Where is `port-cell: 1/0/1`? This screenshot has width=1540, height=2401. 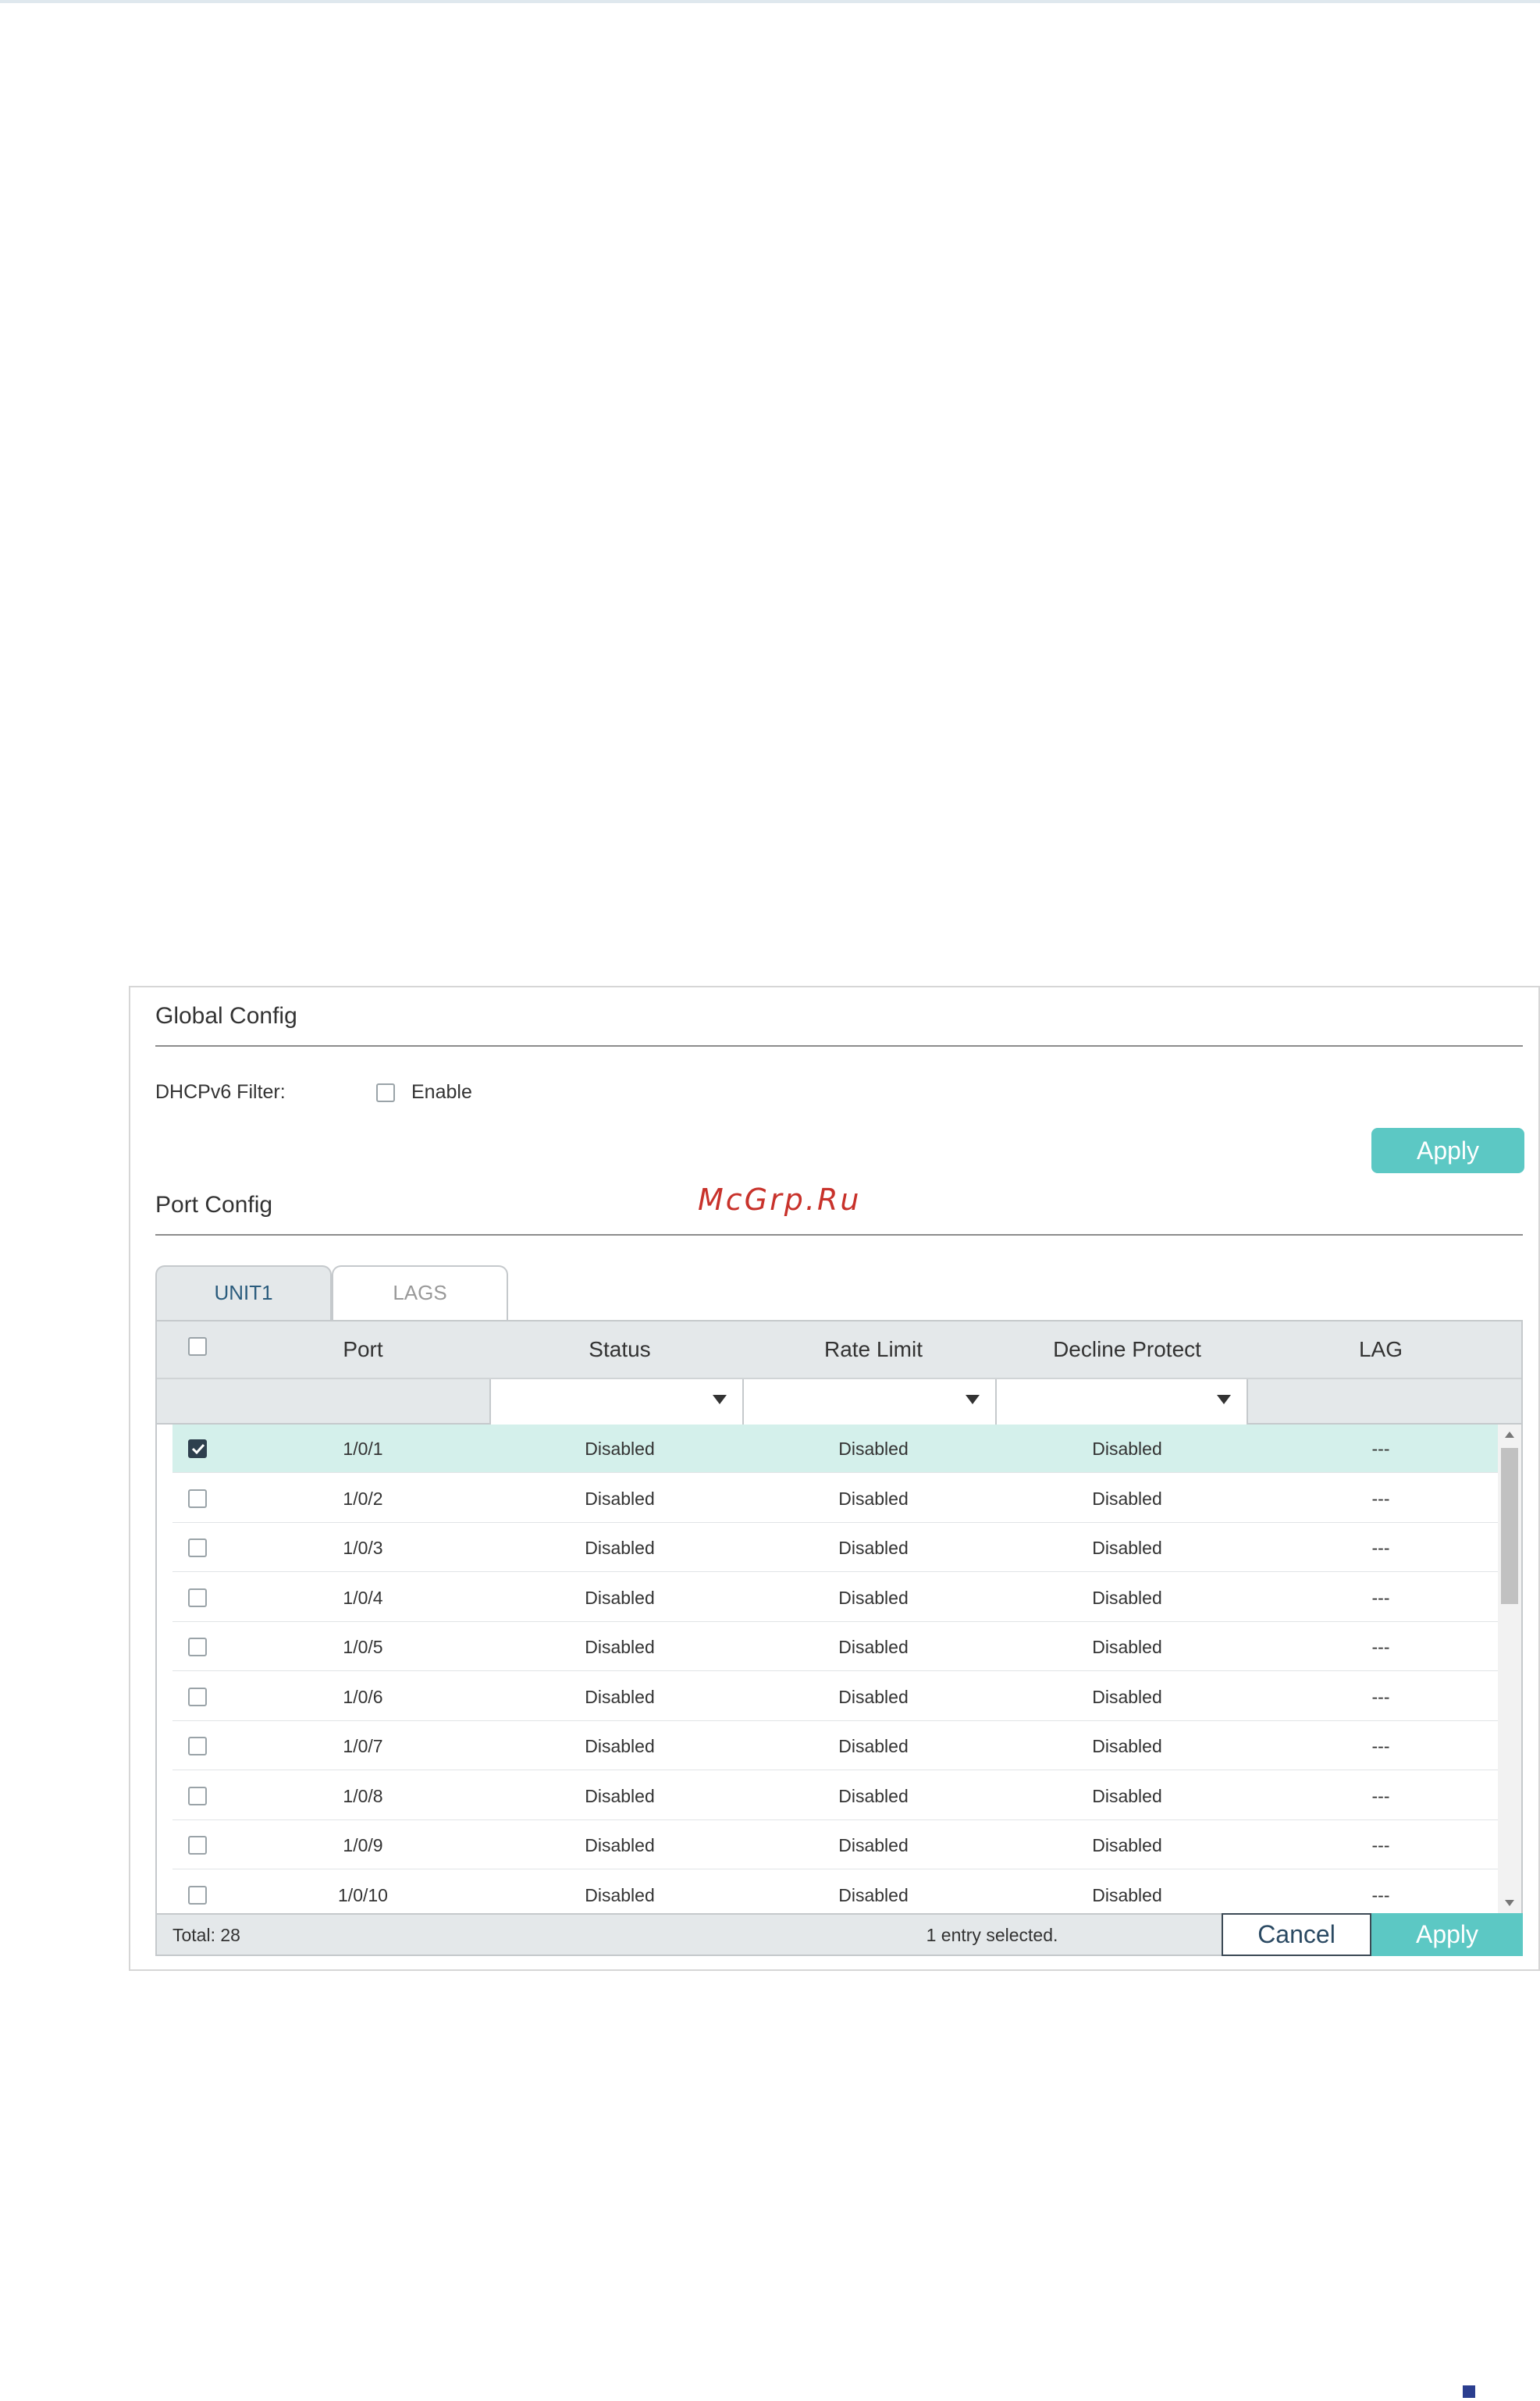 port-cell: 1/0/1 is located at coordinates (363, 1449).